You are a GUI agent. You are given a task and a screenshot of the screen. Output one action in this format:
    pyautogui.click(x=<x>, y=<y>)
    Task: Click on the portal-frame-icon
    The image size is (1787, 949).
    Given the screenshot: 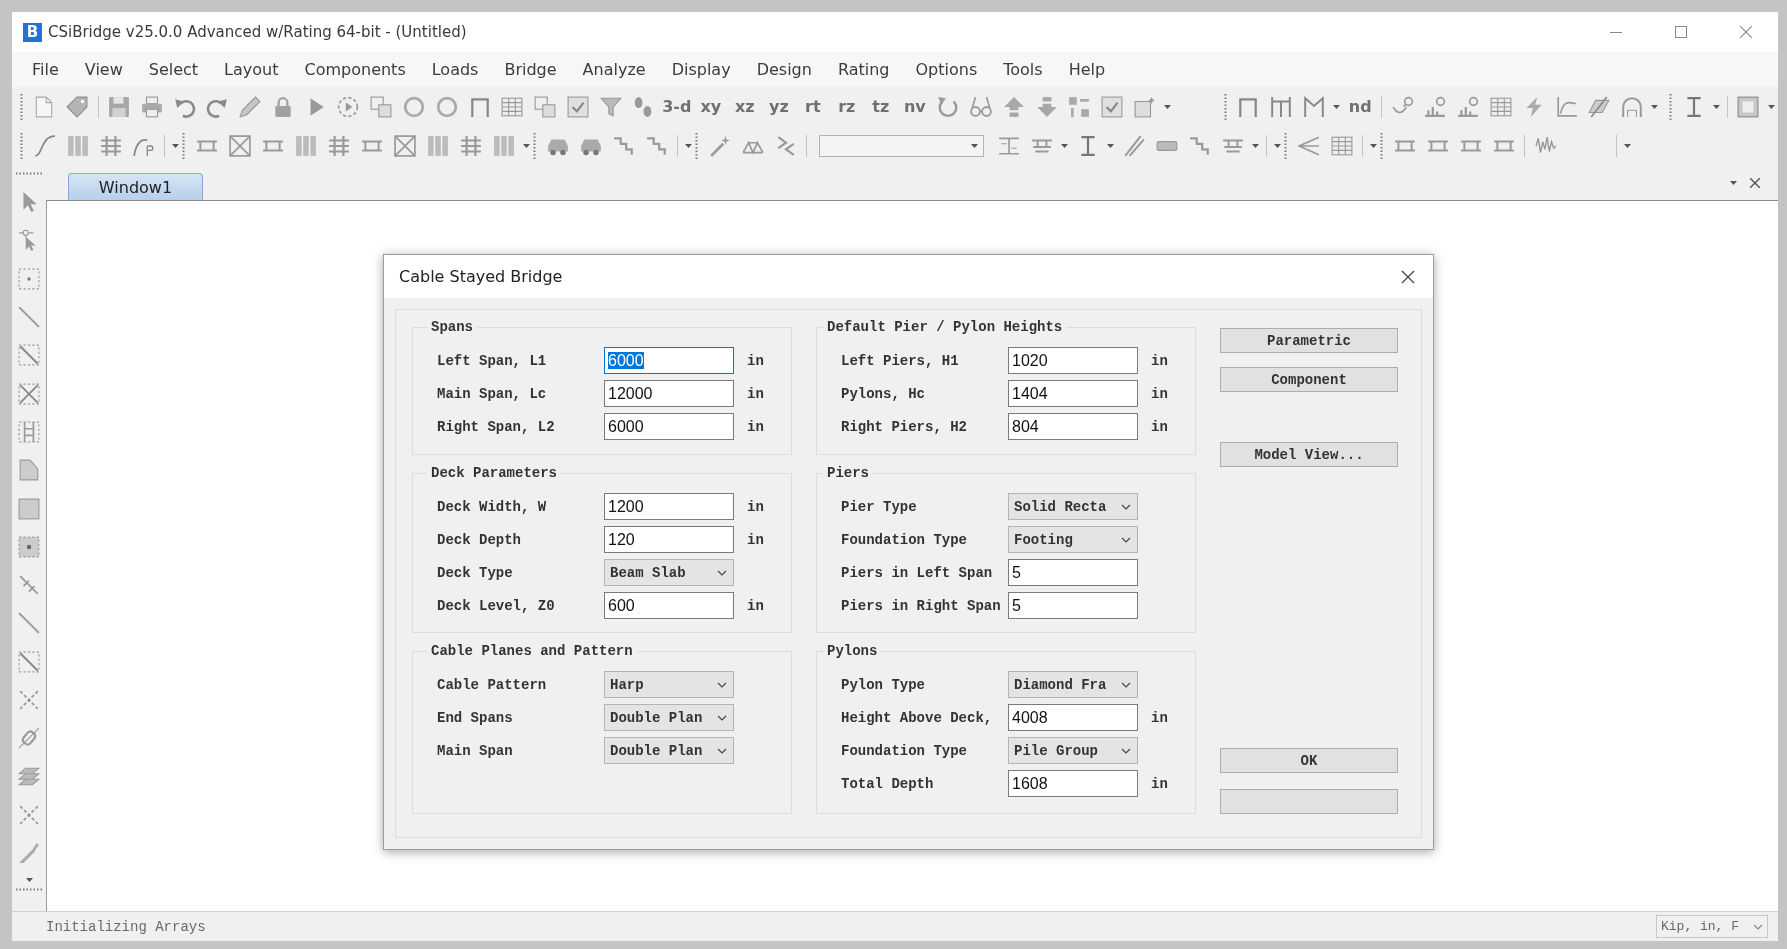 What is the action you would take?
    pyautogui.click(x=1248, y=106)
    